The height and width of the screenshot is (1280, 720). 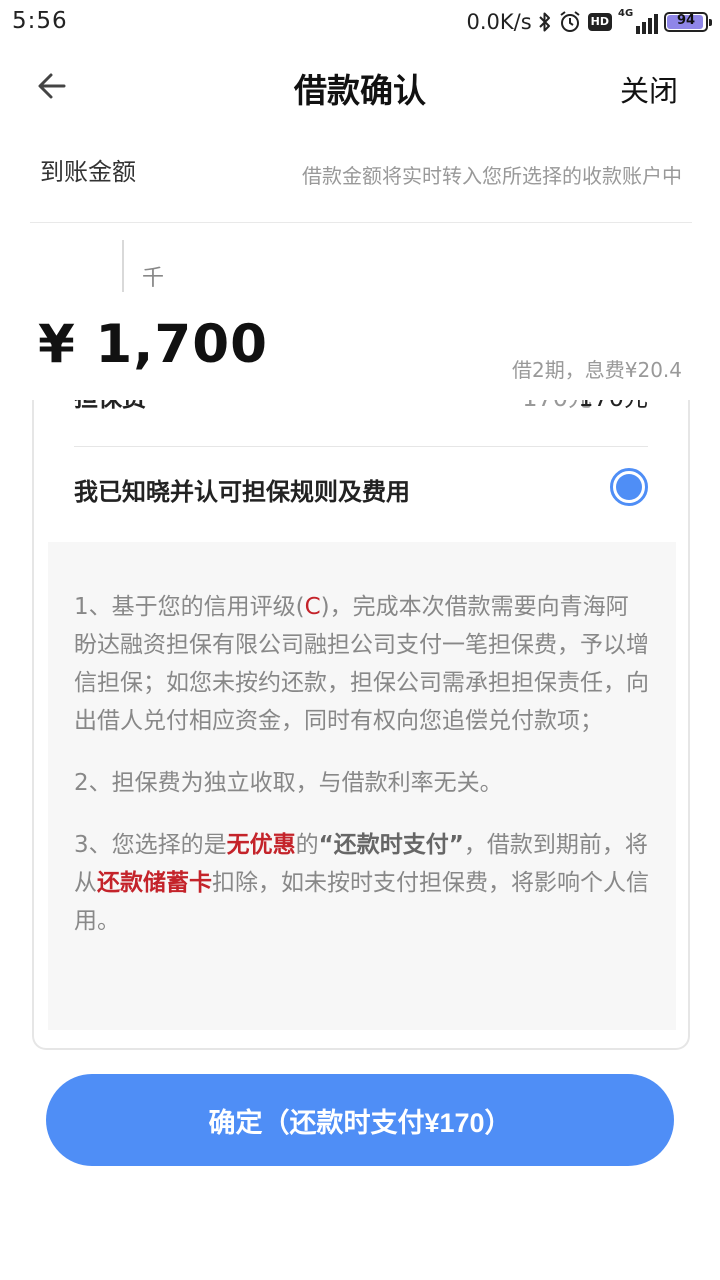 I want to click on agree-checkbox, so click(x=629, y=487).